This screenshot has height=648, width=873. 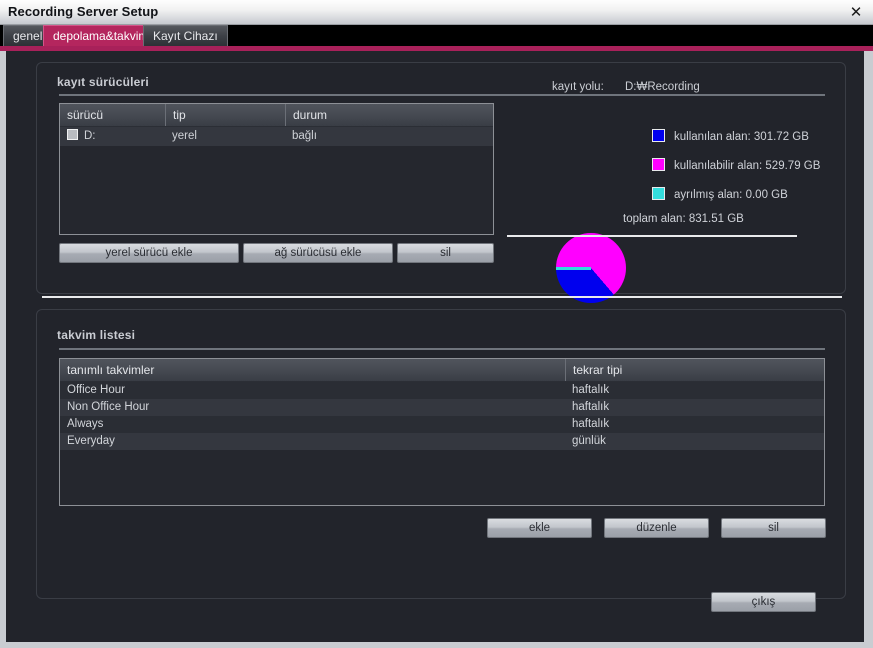 What do you see at coordinates (103, 82) in the screenshot?
I see `storage-section-title: kayıt sürücüleri` at bounding box center [103, 82].